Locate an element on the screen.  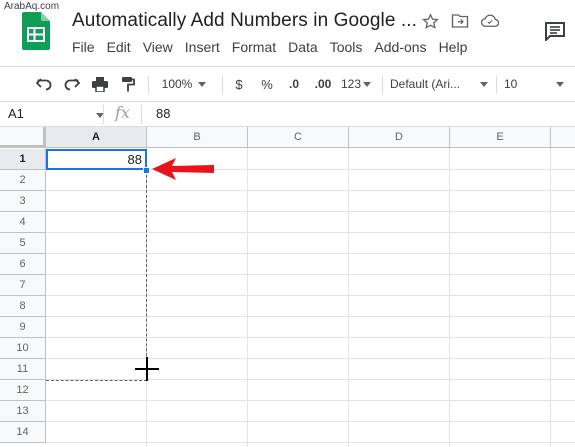
menu-view: View is located at coordinates (158, 47).